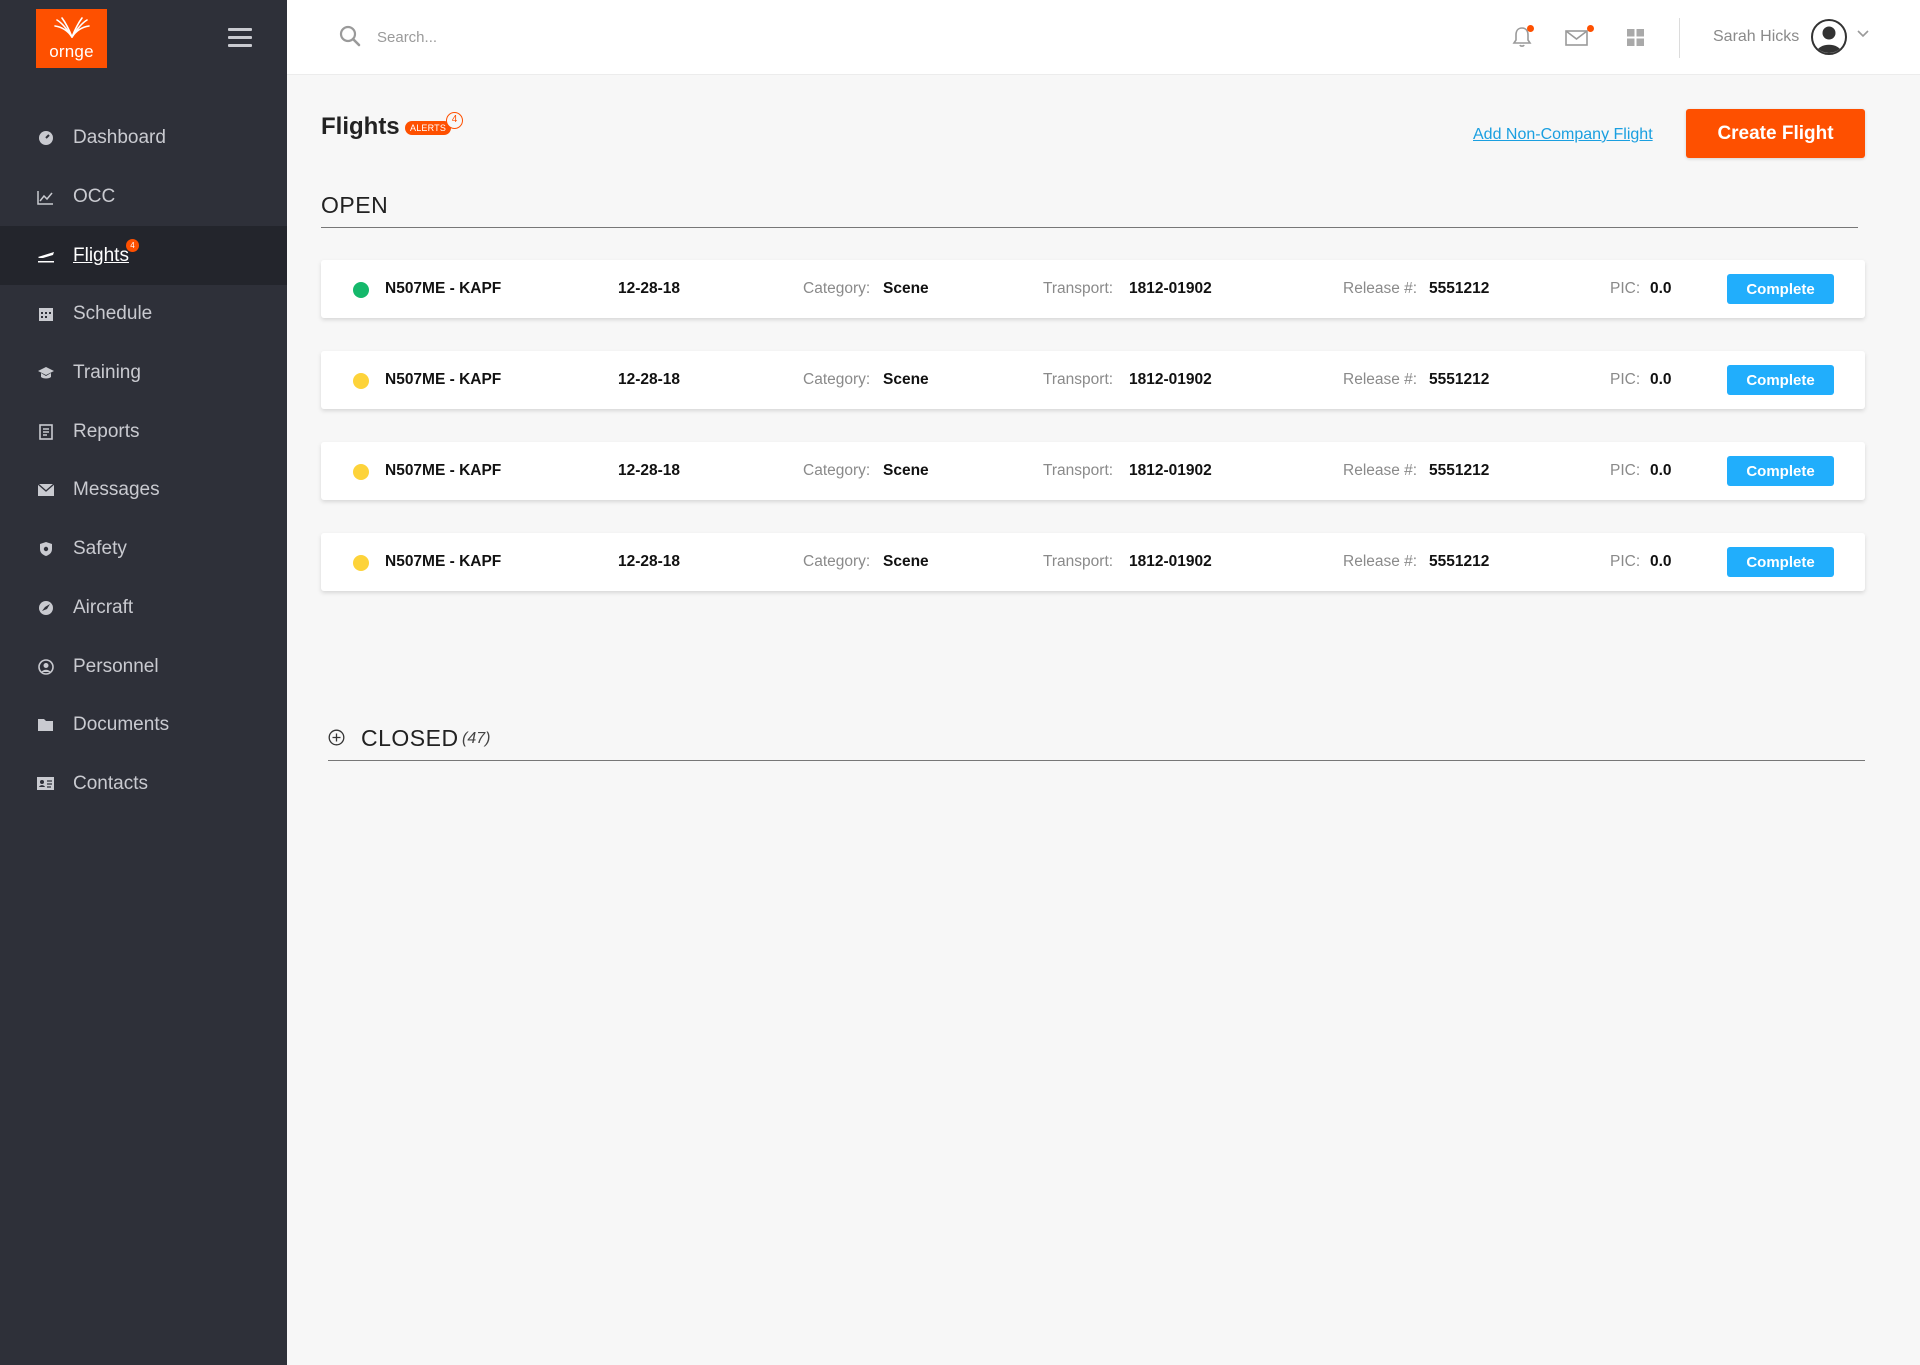 Image resolution: width=1920 pixels, height=1365 pixels. Describe the element at coordinates (143, 197) in the screenshot. I see `sidebar-item-occ: OCC` at that location.